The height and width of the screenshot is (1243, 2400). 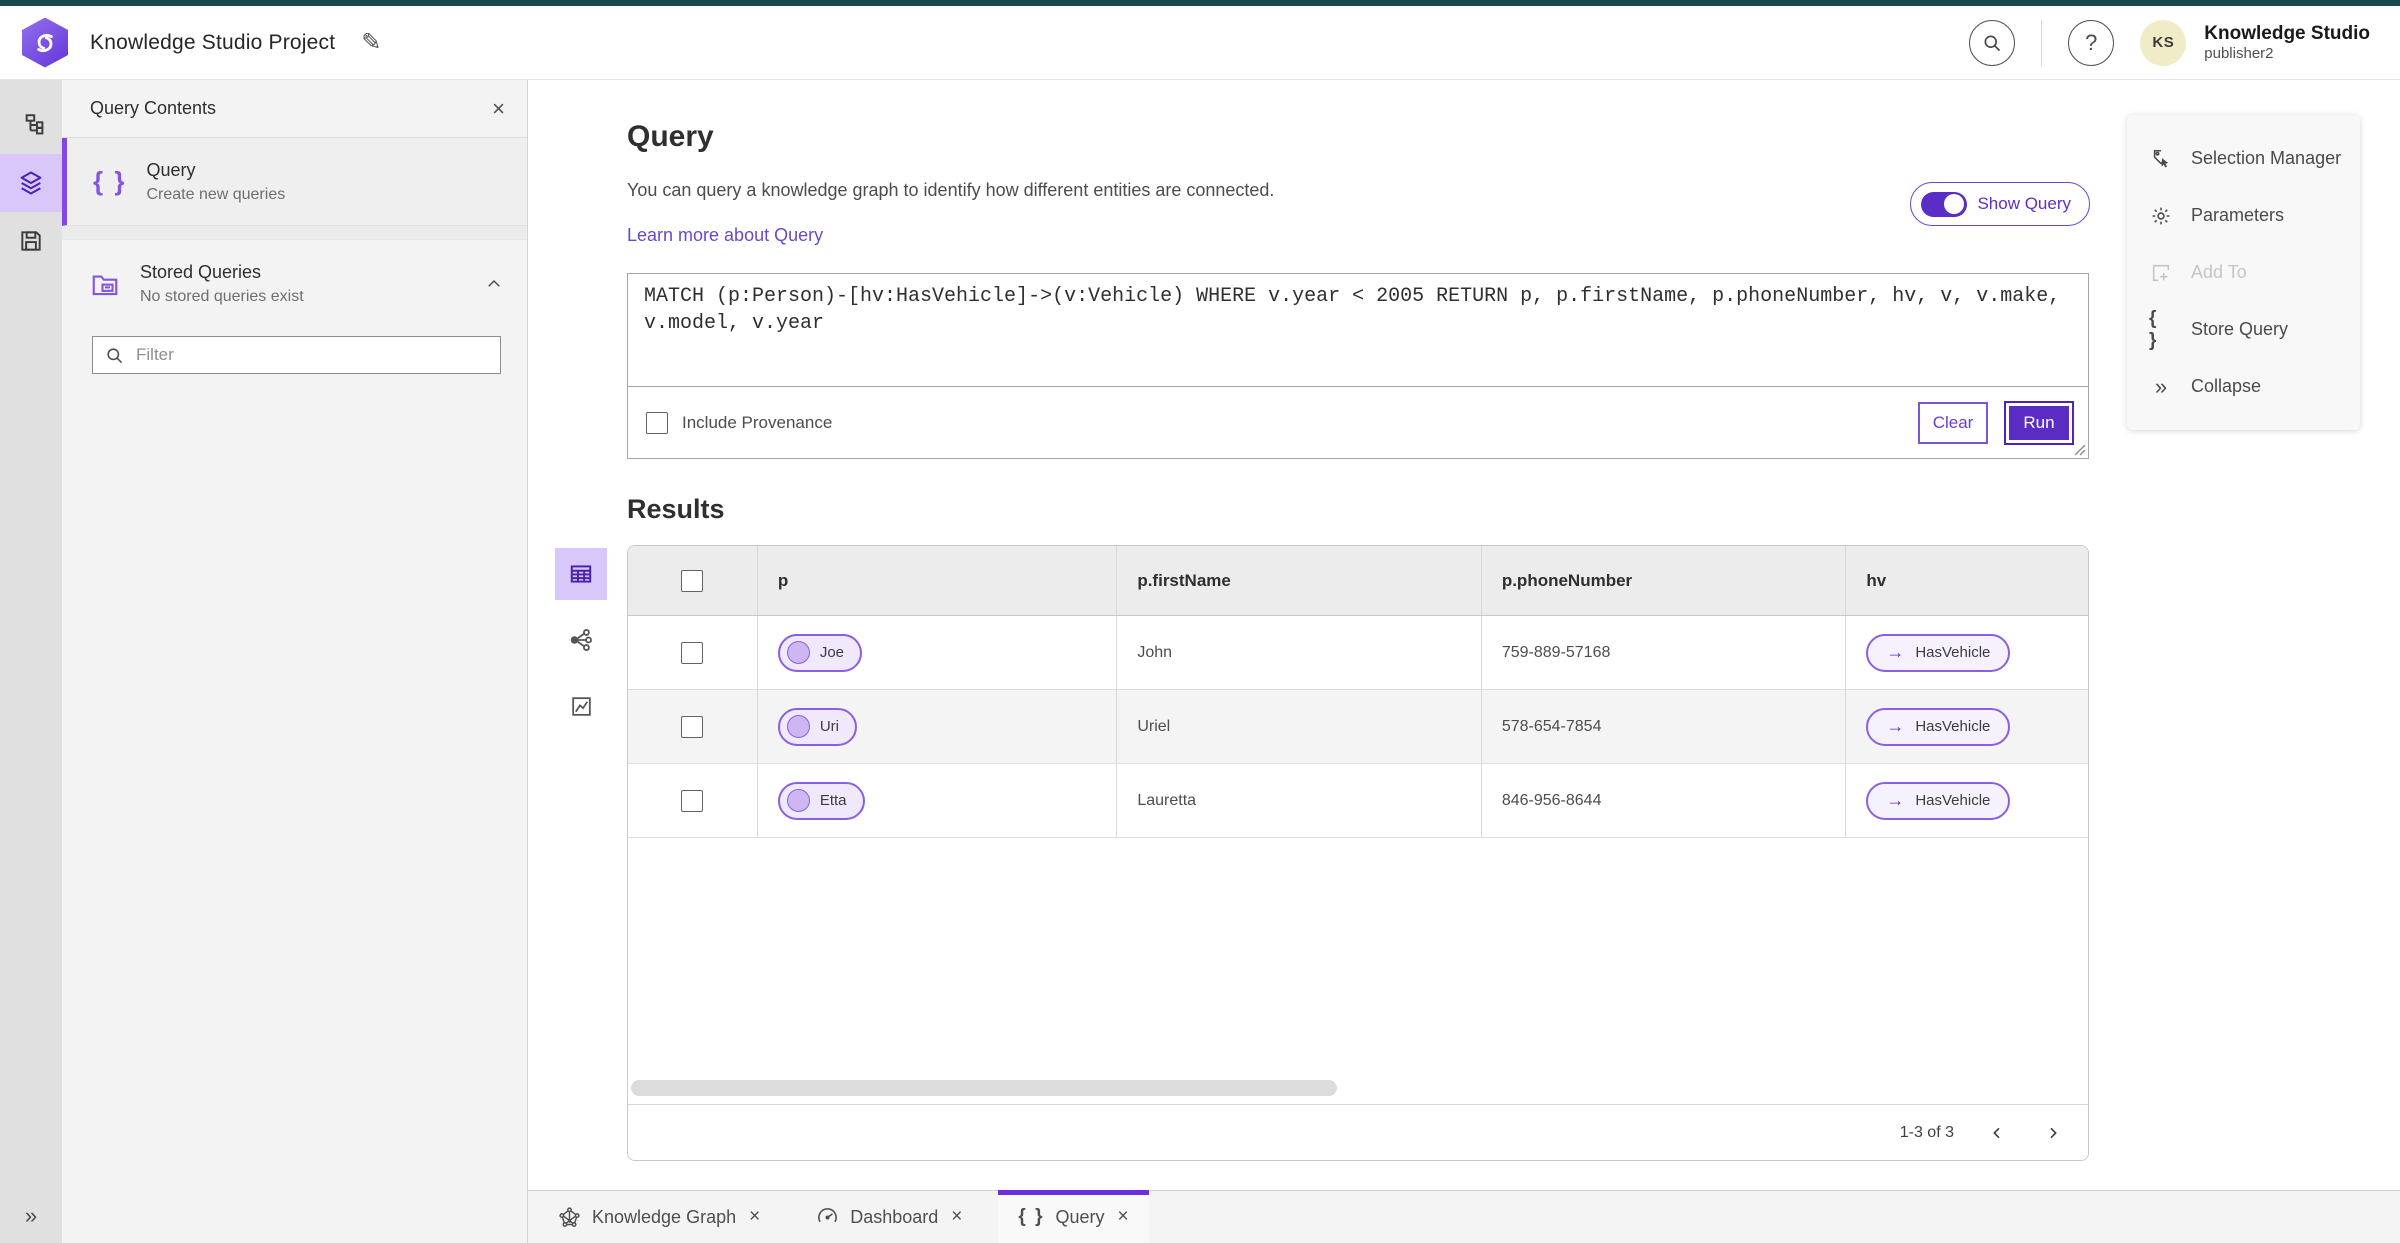 I want to click on expand-rail-icon: », so click(x=31, y=1216).